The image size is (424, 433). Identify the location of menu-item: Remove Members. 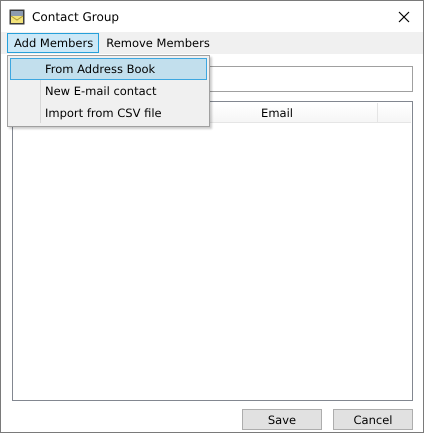
(157, 43).